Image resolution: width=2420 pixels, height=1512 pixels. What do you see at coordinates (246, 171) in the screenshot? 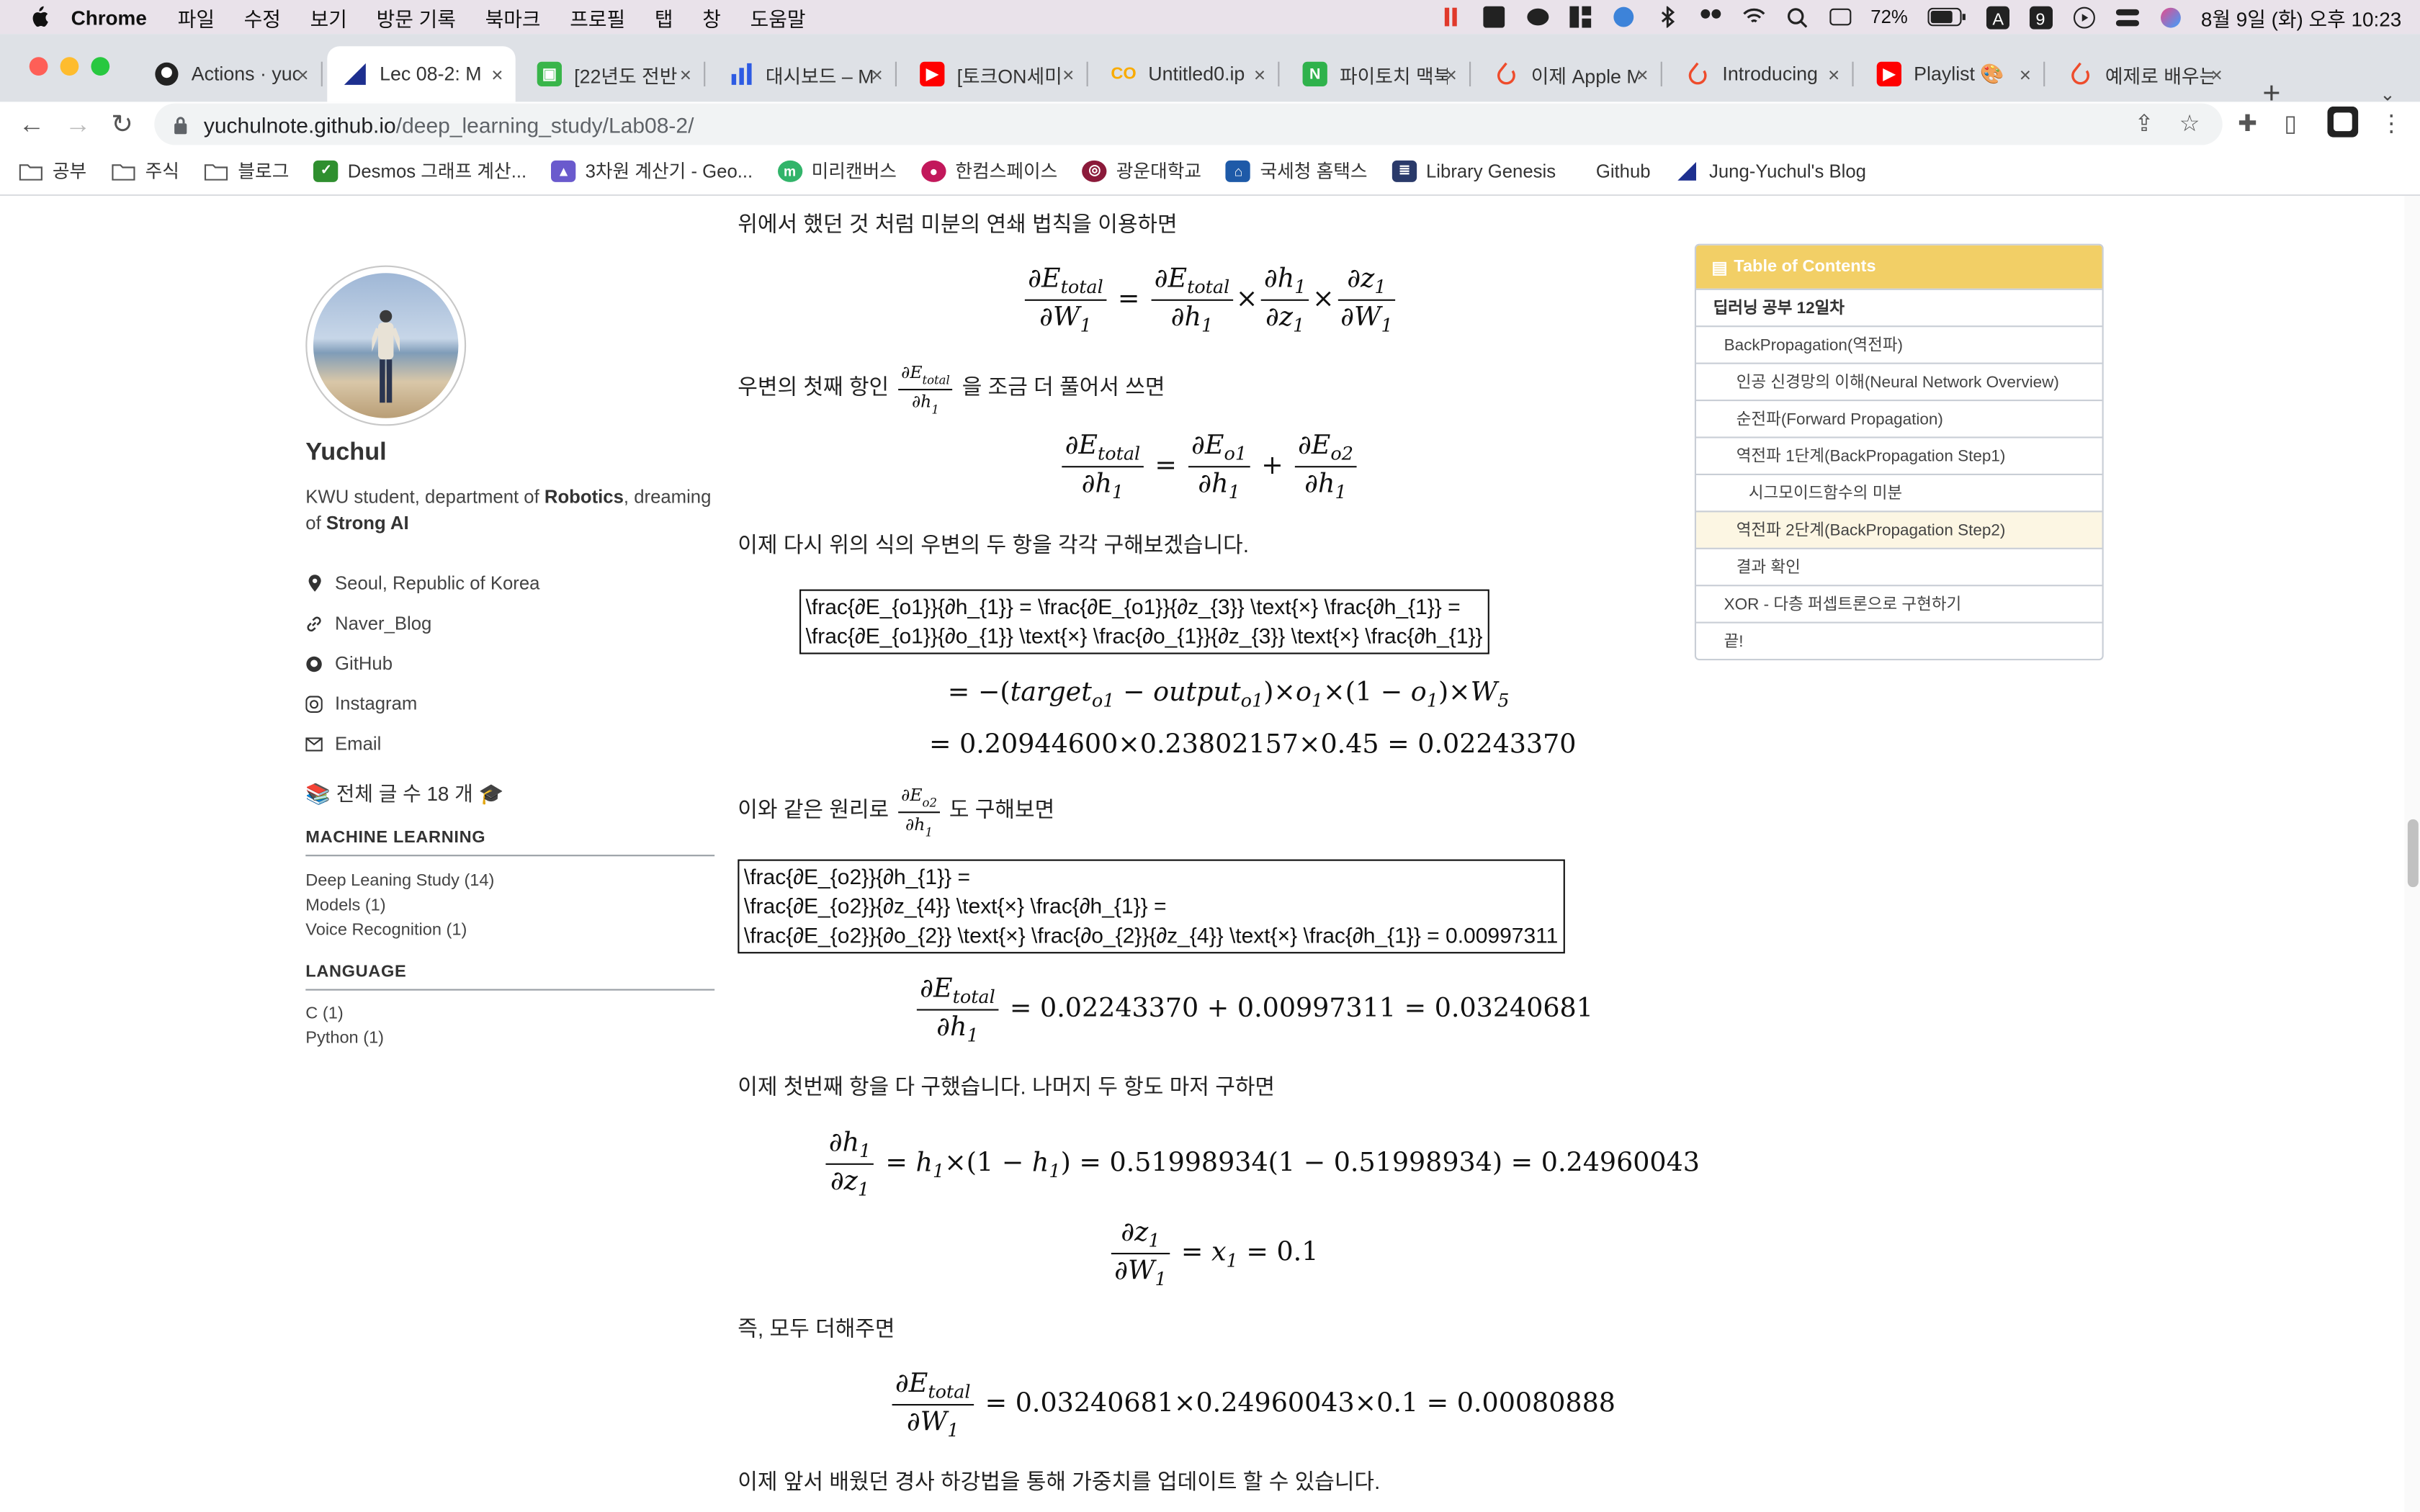
I see `bookmark-folder: 블로그` at bounding box center [246, 171].